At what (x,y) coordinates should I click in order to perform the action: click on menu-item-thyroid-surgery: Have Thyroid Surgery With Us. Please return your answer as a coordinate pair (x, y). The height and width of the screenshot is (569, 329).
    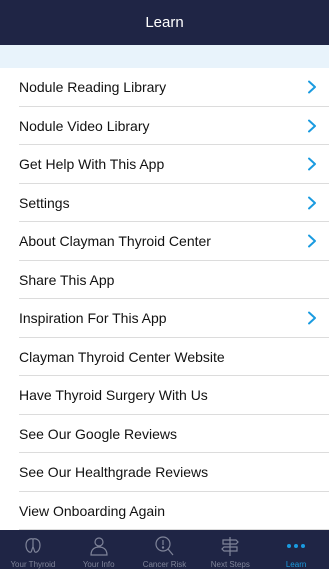
    Looking at the image, I should click on (164, 395).